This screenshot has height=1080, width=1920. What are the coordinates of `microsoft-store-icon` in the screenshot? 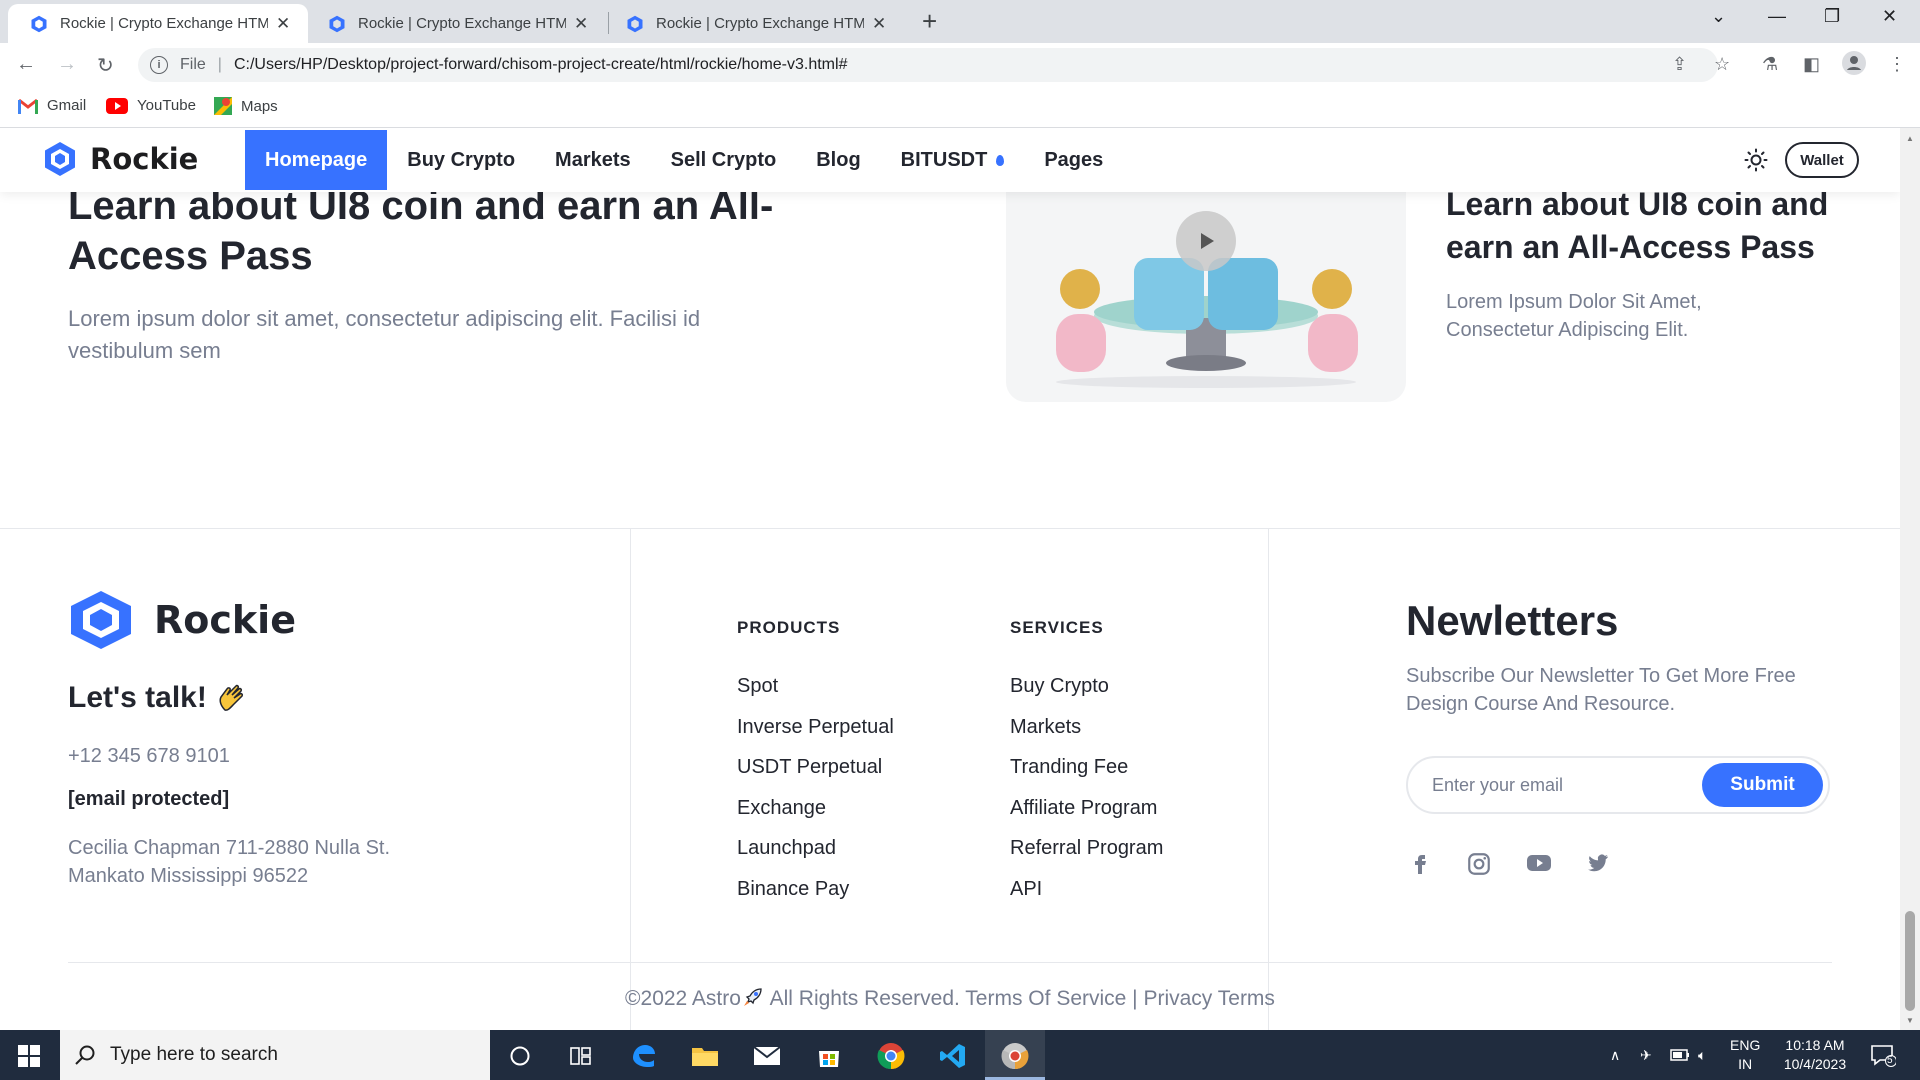 It's located at (829, 1056).